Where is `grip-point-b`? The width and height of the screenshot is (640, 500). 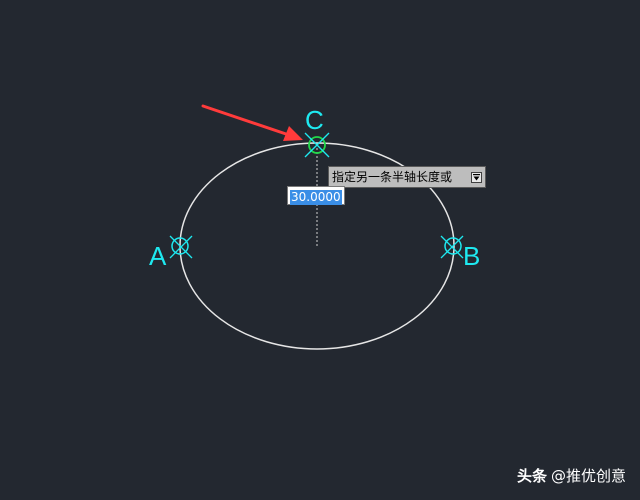
grip-point-b is located at coordinates (452, 247).